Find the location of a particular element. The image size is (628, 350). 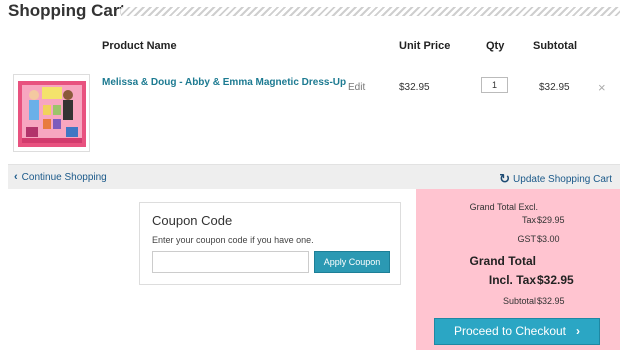

header-subtotal: Subtotal is located at coordinates (555, 46).